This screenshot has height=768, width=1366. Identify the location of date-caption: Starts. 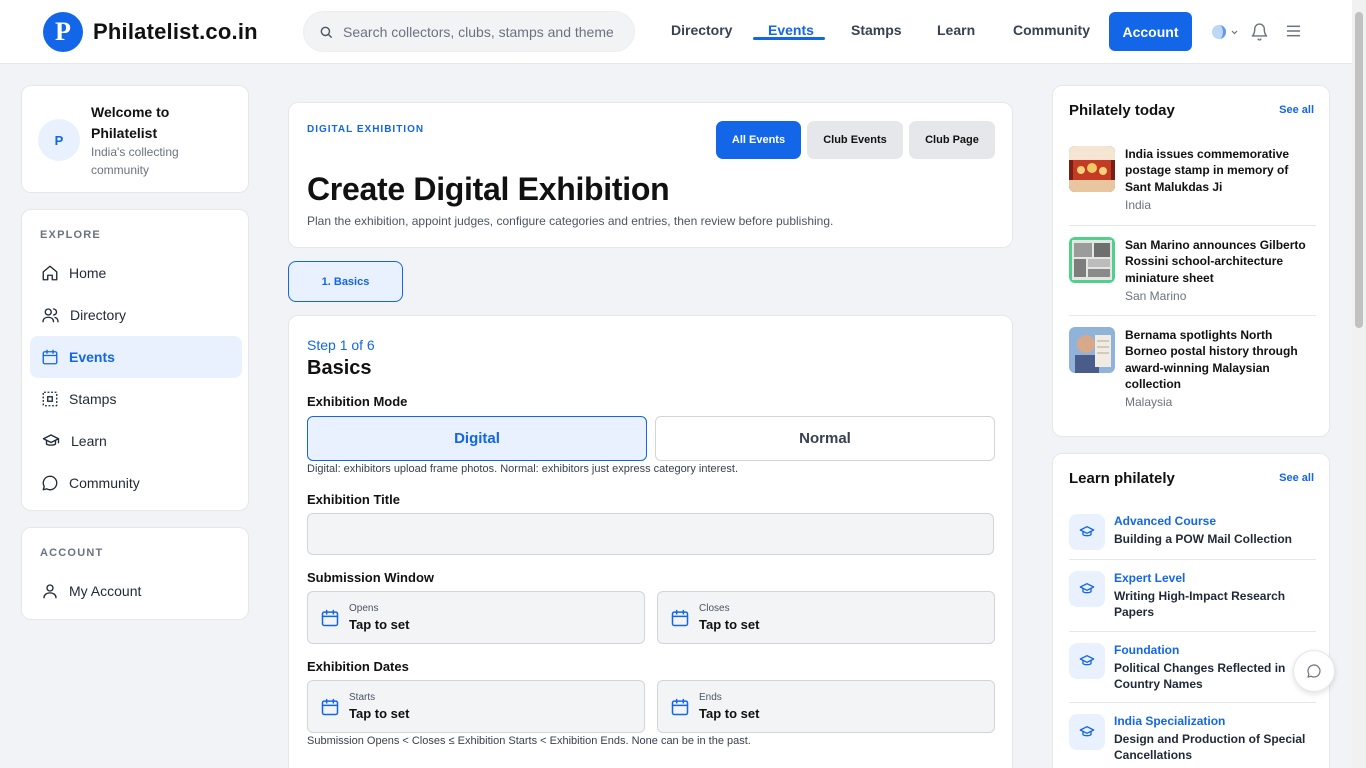
(362, 697).